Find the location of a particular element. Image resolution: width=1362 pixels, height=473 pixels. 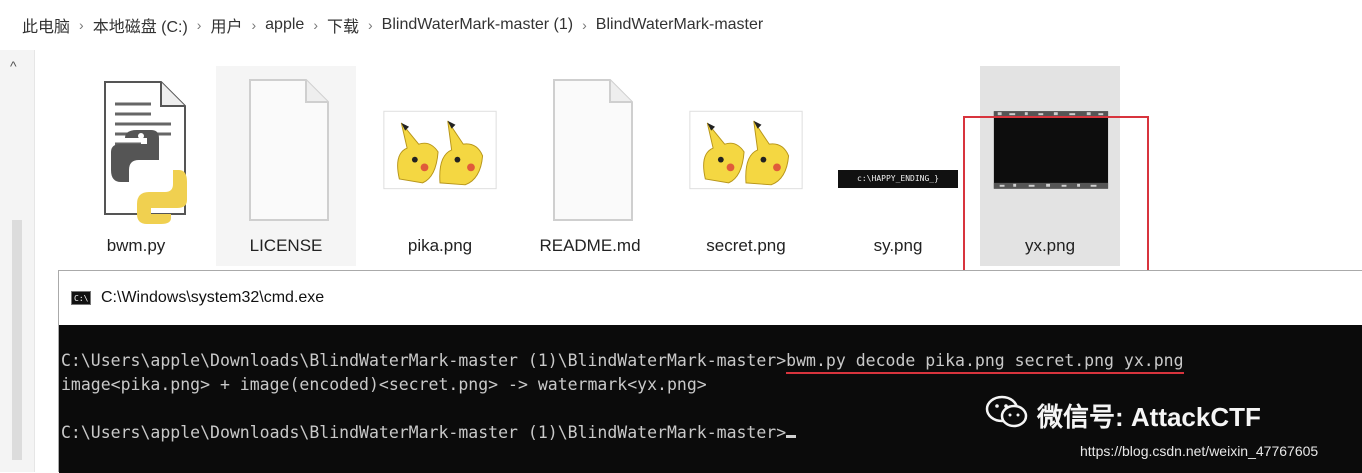

file-name: bwm.py is located at coordinates (136, 245).